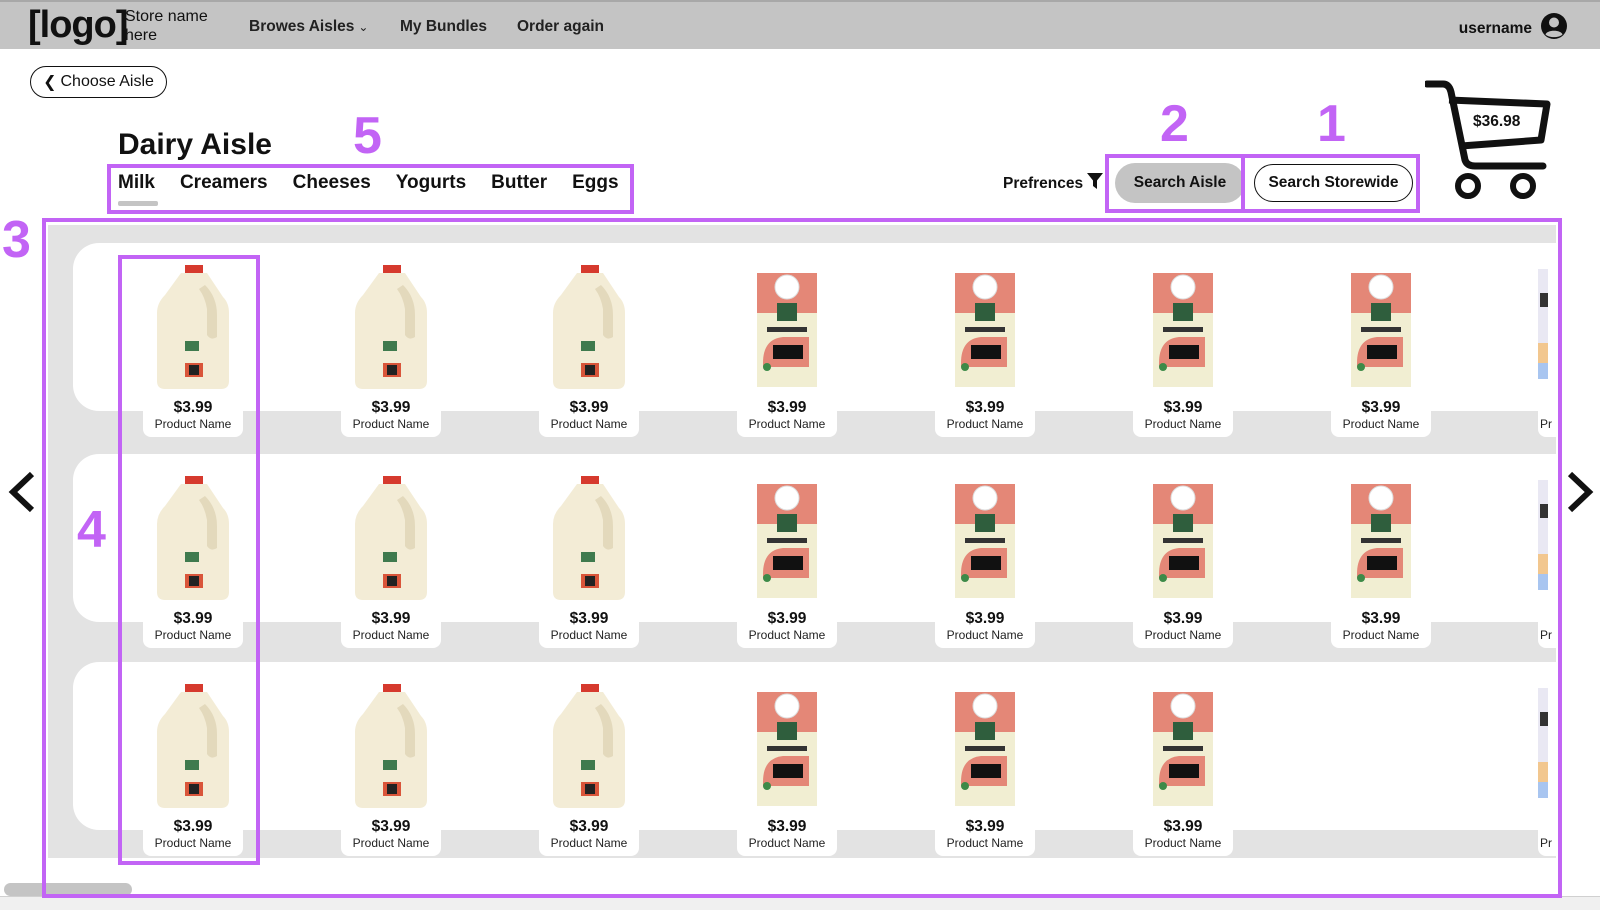  I want to click on annotation-label-4: 4, so click(91, 530).